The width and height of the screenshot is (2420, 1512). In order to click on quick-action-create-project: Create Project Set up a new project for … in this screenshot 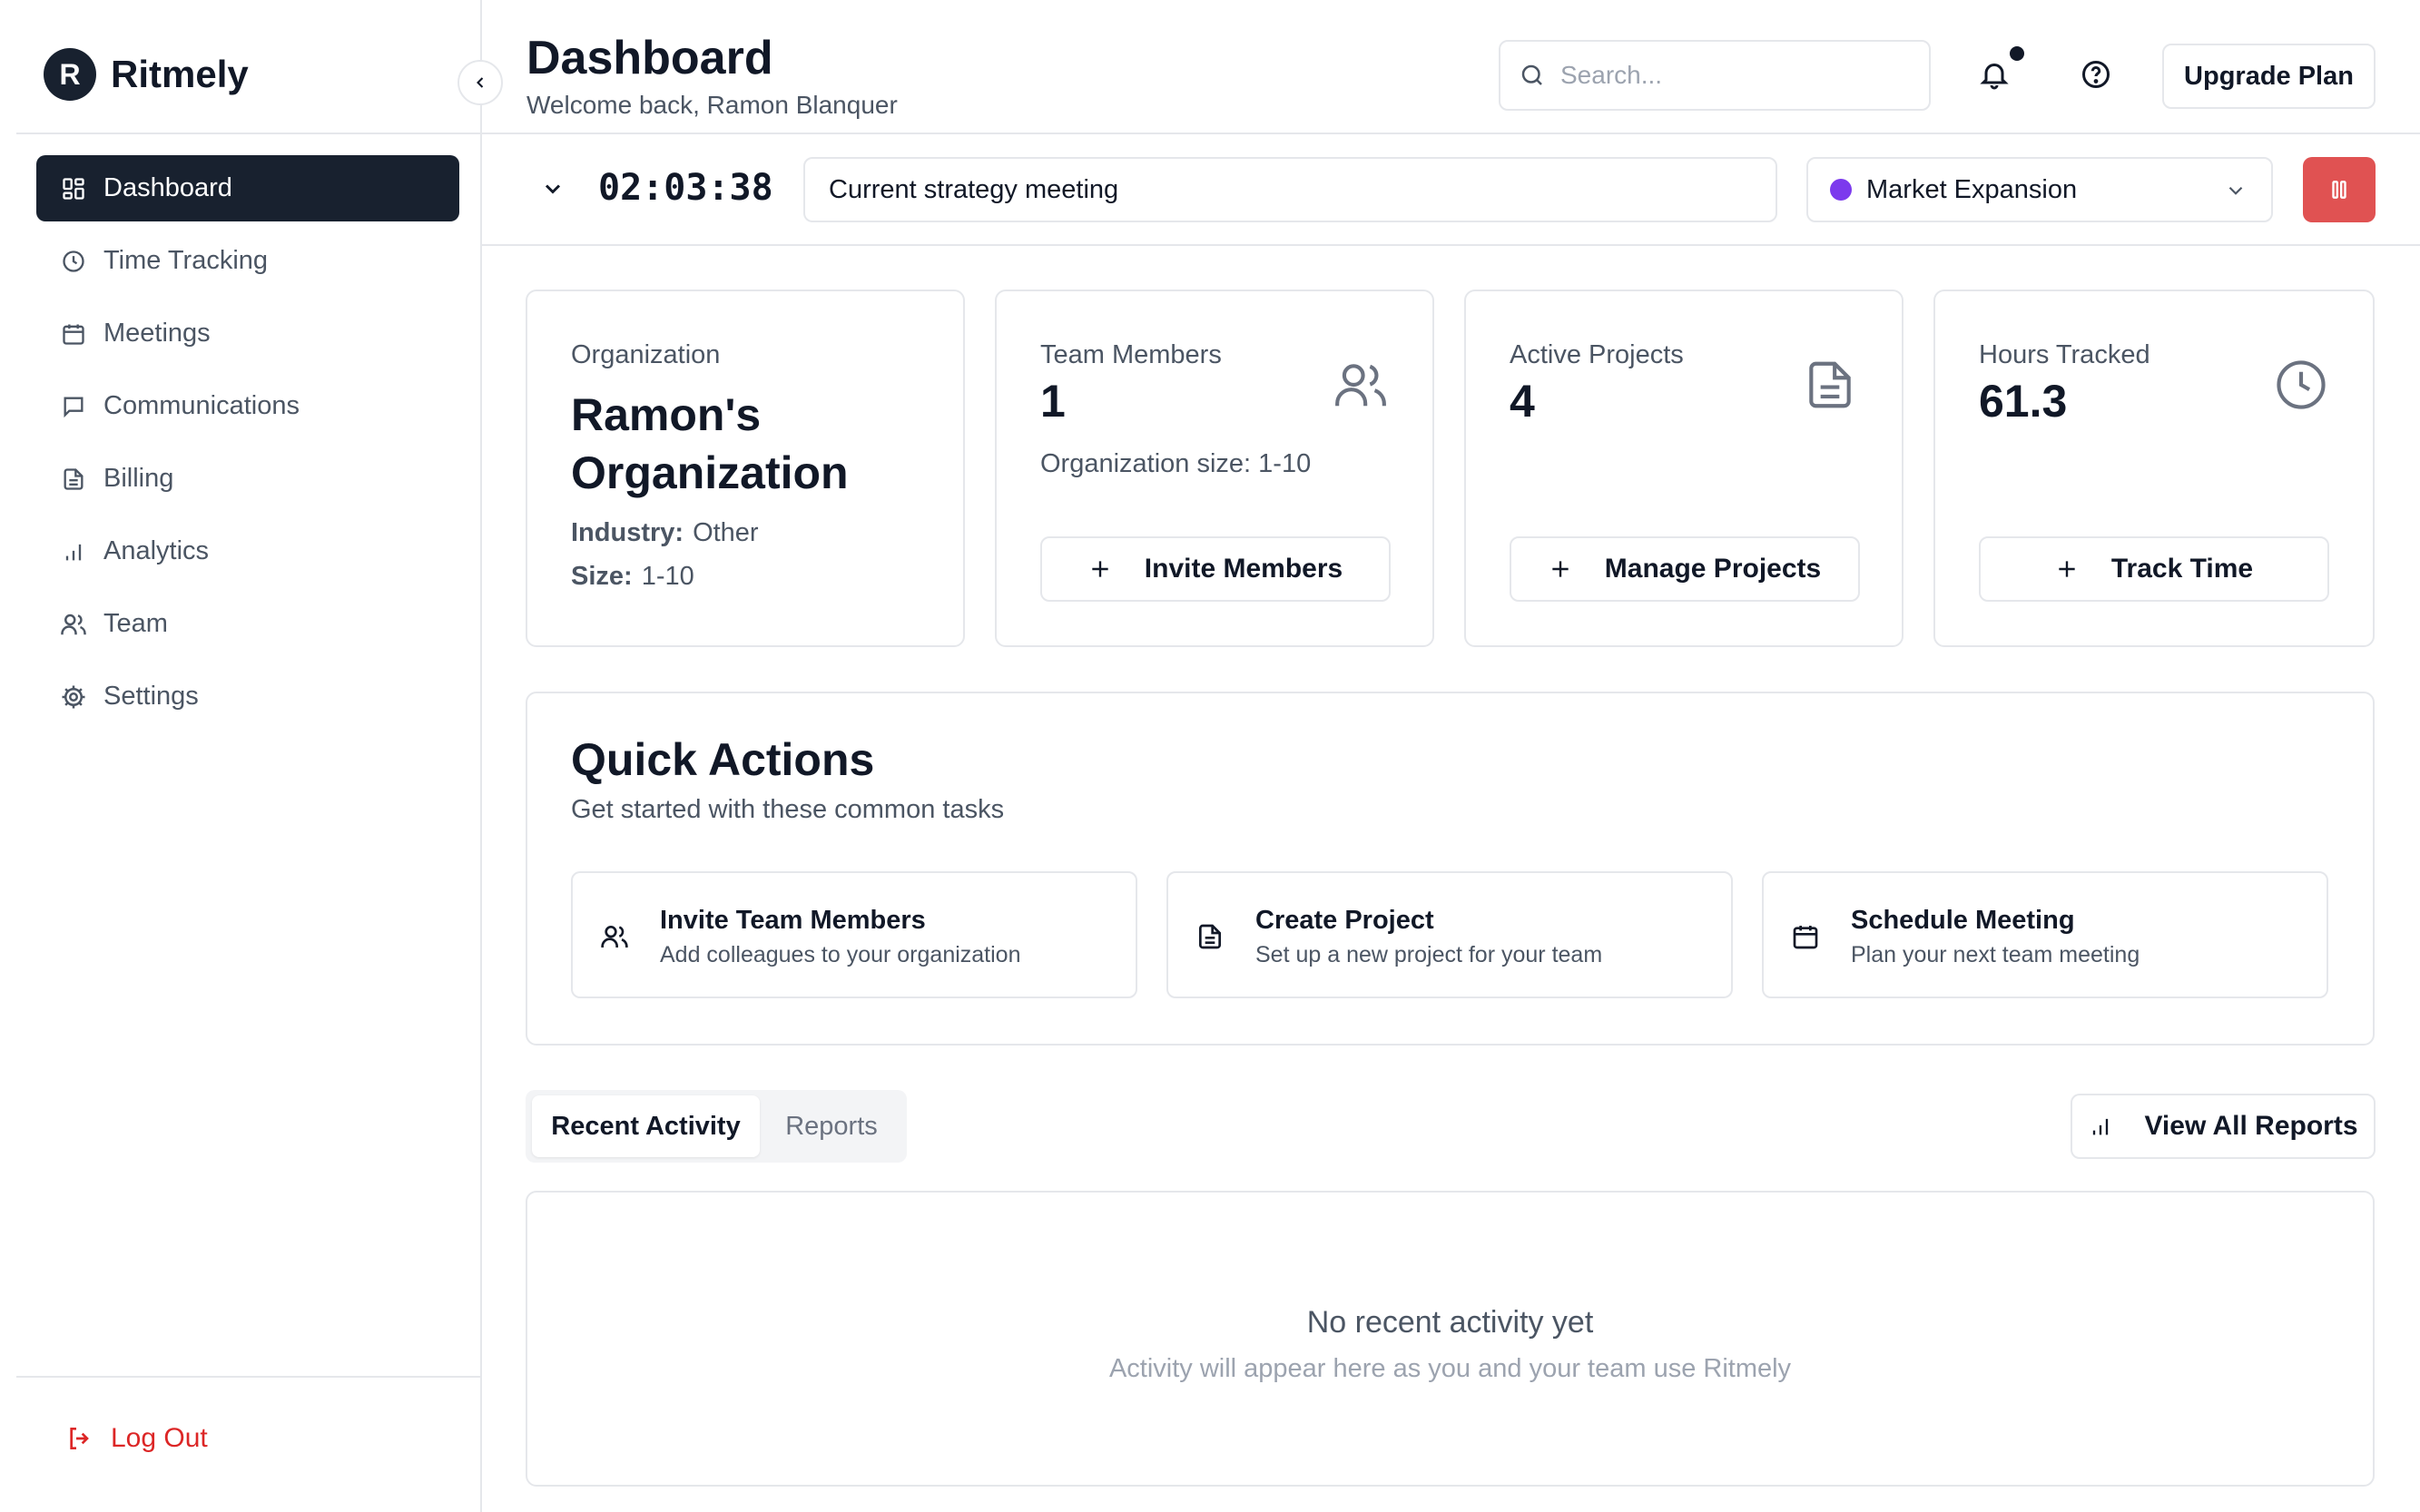, I will do `click(1450, 935)`.